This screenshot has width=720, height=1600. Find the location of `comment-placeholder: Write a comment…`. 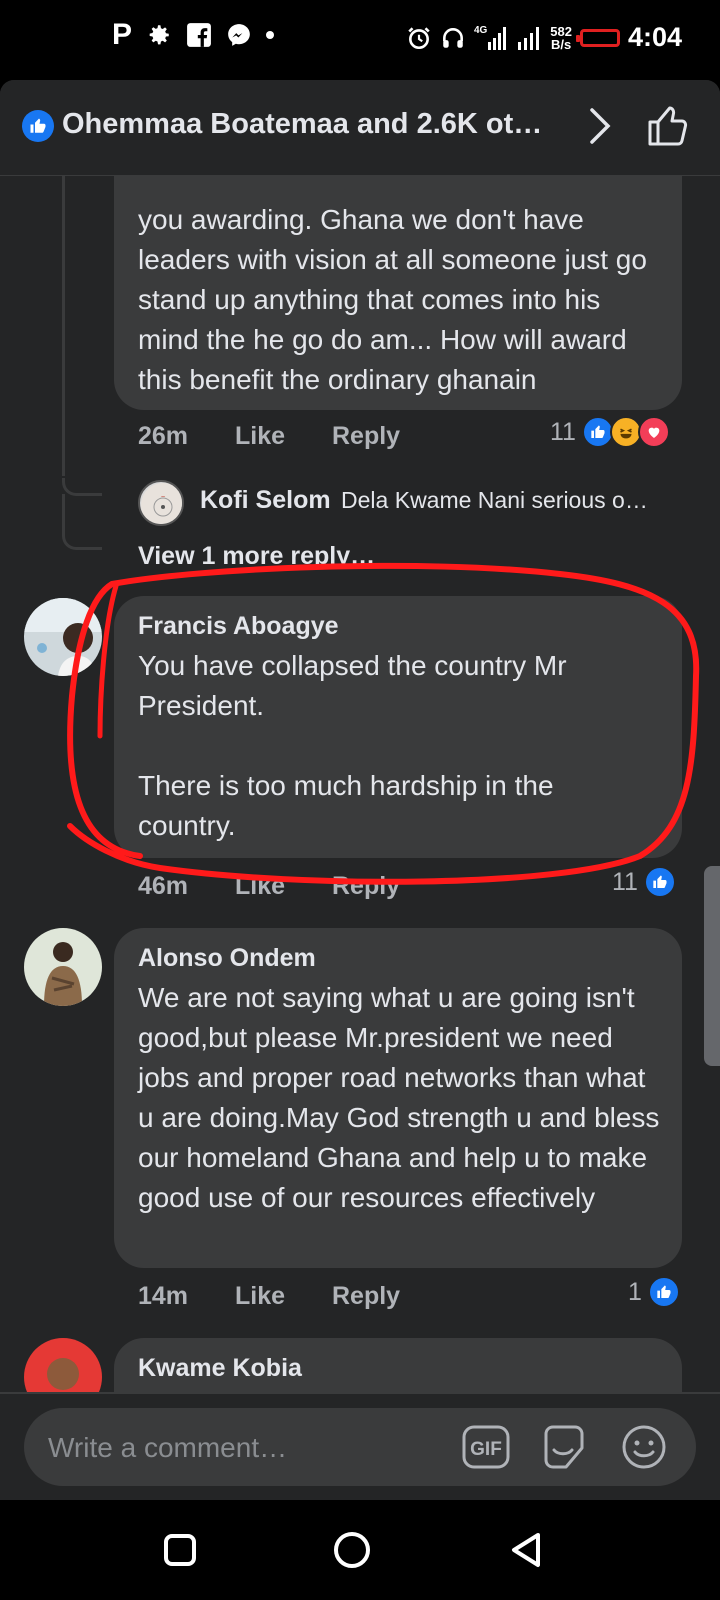

comment-placeholder: Write a comment… is located at coordinates (168, 1447).